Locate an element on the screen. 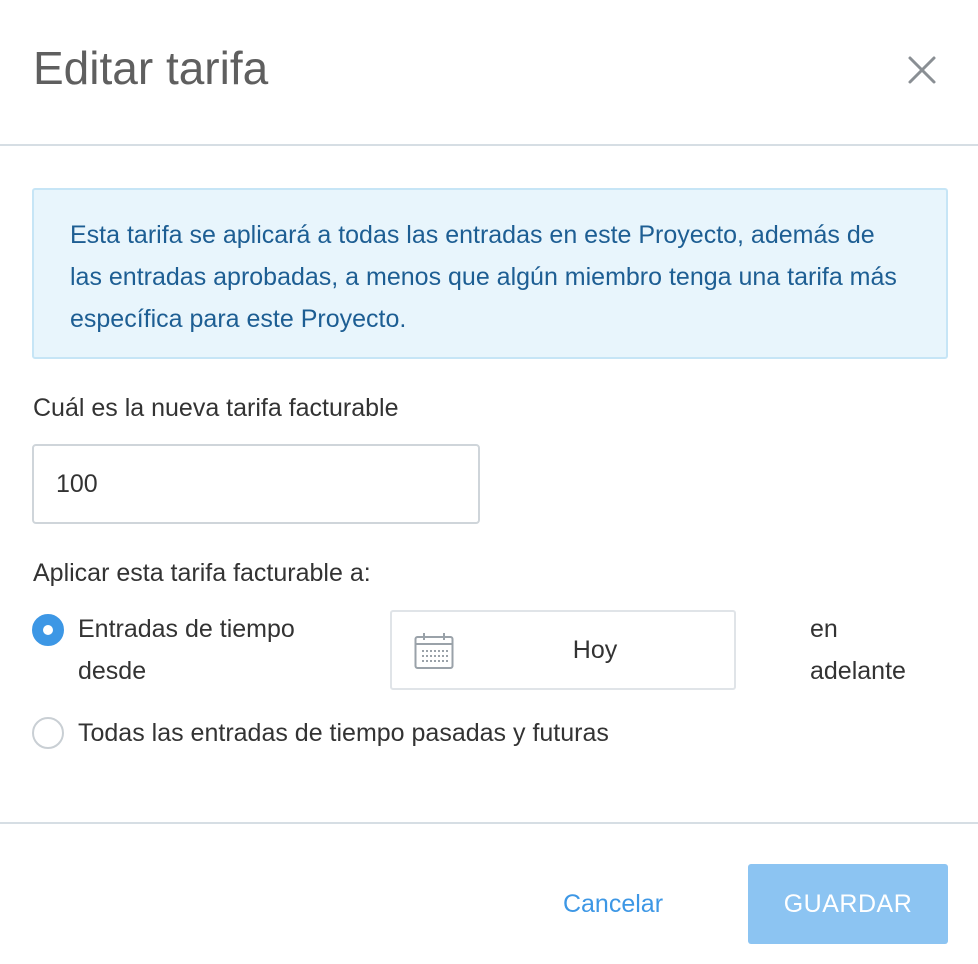 Image resolution: width=978 pixels, height=964 pixels. rate-input is located at coordinates (256, 484).